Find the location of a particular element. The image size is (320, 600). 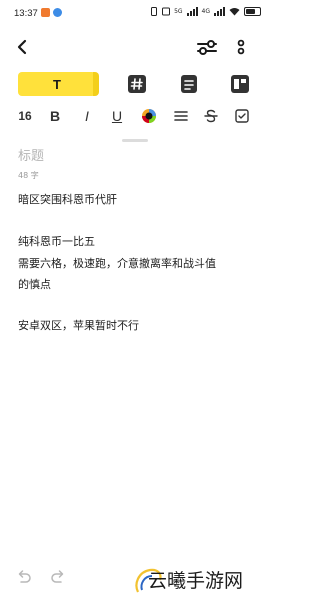

align-justify-icon is located at coordinates (181, 116).